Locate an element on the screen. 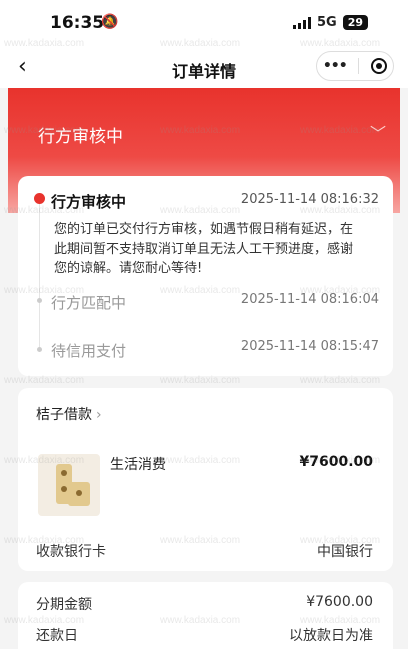 This screenshot has width=408, height=649. order-status-title: 行方审核中 is located at coordinates (80, 137).